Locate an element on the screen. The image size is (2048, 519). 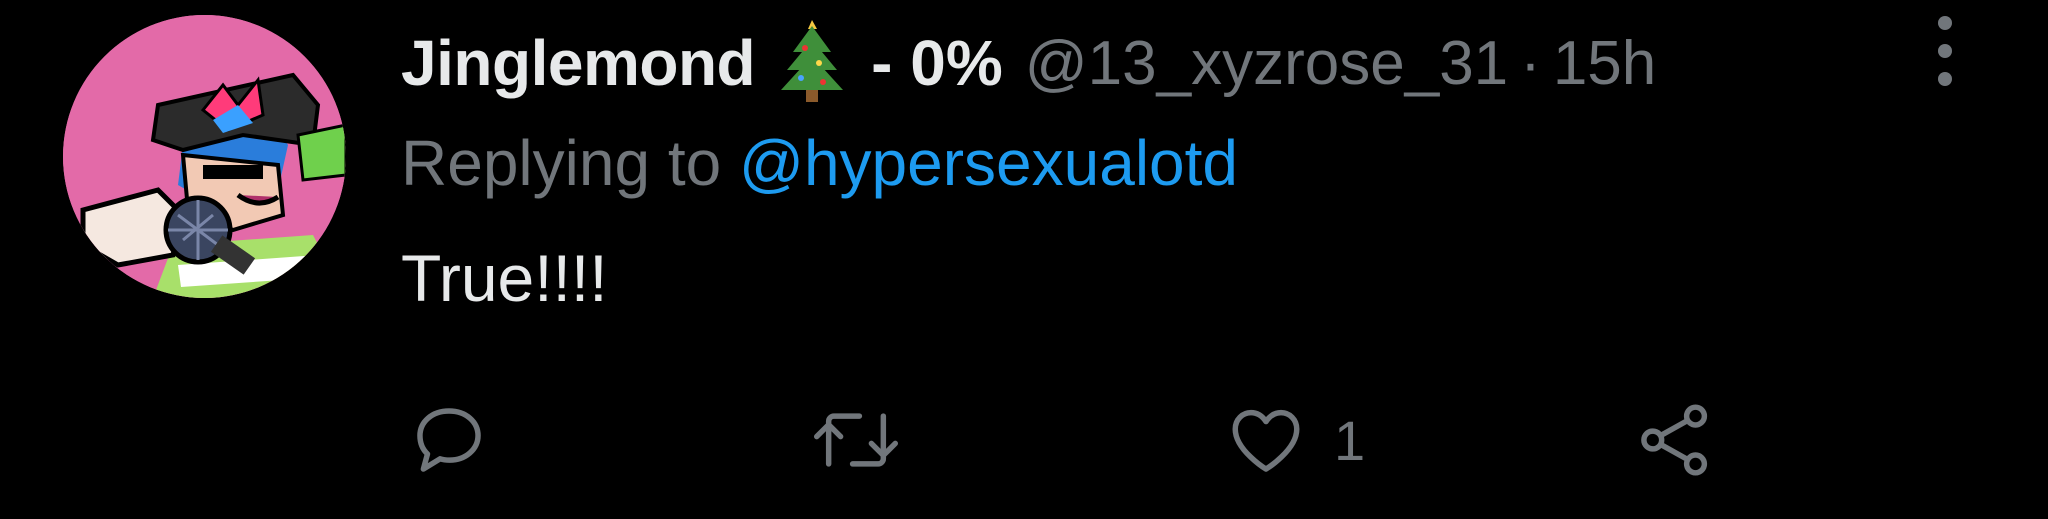
more-vertical-icon is located at coordinates (1945, 23).